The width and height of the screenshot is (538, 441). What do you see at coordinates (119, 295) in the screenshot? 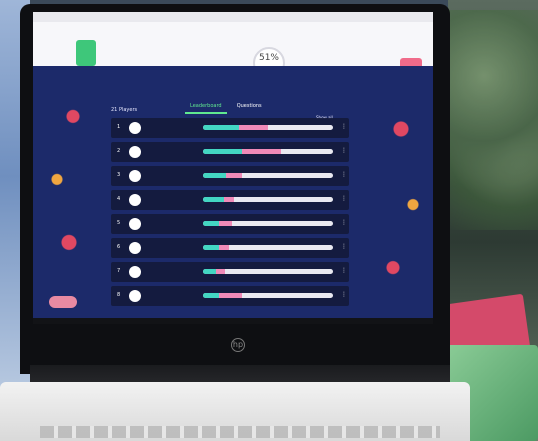
I see `rank-number: 8` at bounding box center [119, 295].